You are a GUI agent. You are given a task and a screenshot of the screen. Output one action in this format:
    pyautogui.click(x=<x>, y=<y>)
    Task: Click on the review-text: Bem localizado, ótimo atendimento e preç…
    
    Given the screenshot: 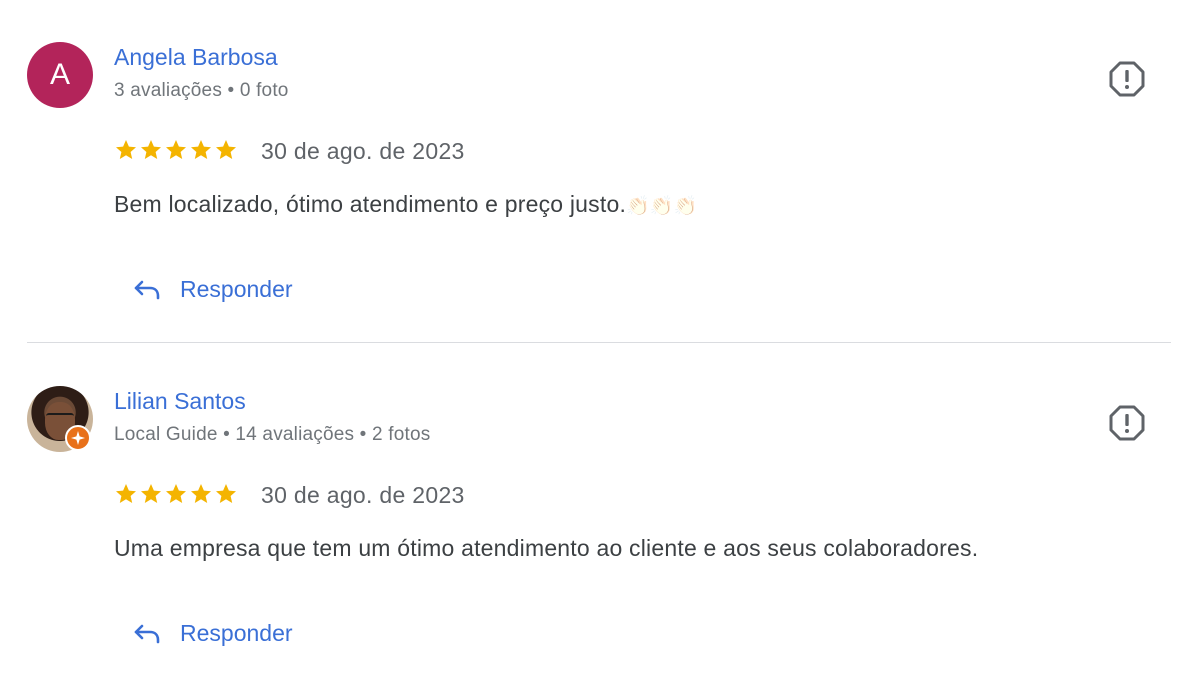 What is the action you would take?
    pyautogui.click(x=406, y=204)
    